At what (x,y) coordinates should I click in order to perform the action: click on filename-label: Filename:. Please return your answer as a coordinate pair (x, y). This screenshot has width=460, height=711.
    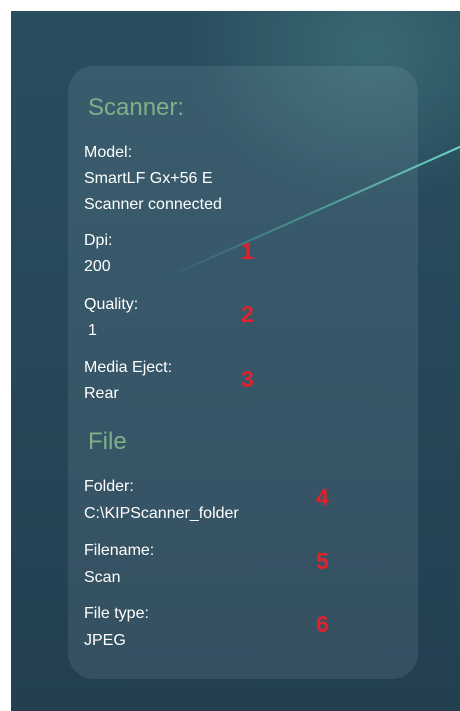
    Looking at the image, I should click on (119, 550).